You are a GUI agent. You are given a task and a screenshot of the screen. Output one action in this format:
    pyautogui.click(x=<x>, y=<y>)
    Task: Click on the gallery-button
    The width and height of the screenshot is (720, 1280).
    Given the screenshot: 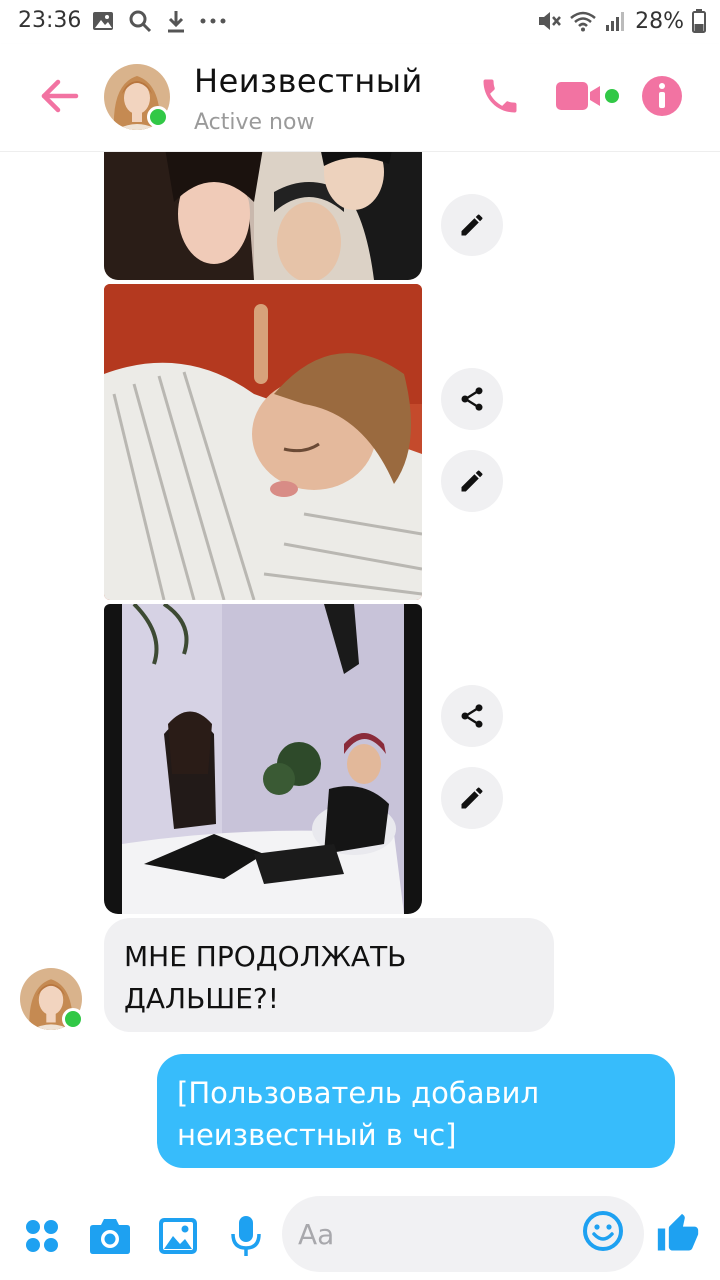 What is the action you would take?
    pyautogui.click(x=178, y=1236)
    